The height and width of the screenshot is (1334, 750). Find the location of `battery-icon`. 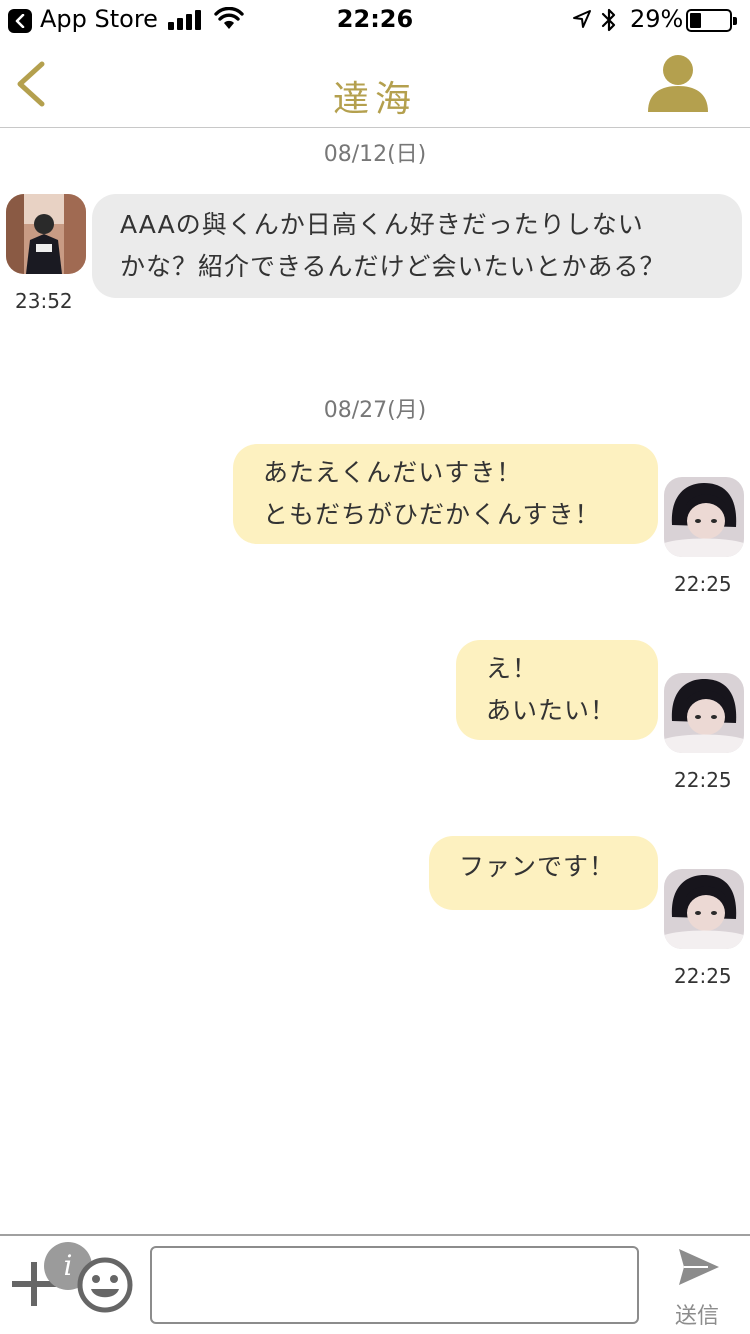

battery-icon is located at coordinates (711, 20).